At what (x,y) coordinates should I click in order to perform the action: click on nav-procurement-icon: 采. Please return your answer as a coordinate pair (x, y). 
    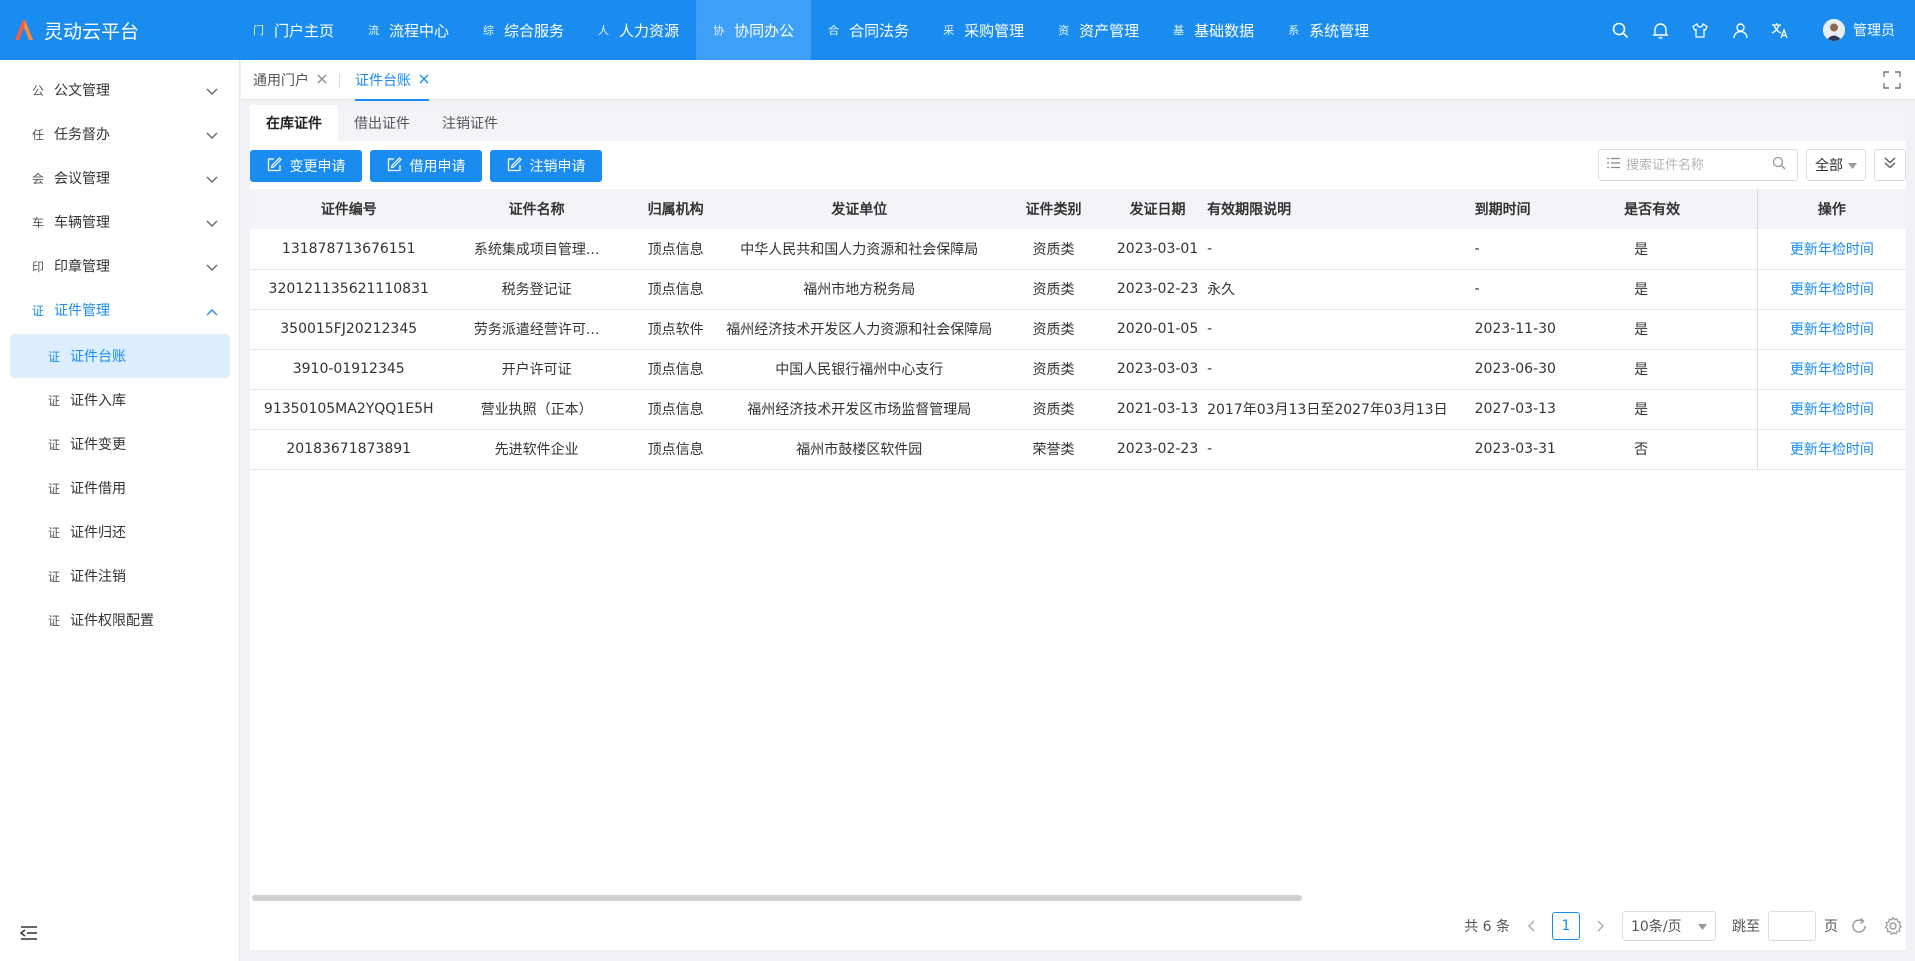
    Looking at the image, I should click on (949, 30).